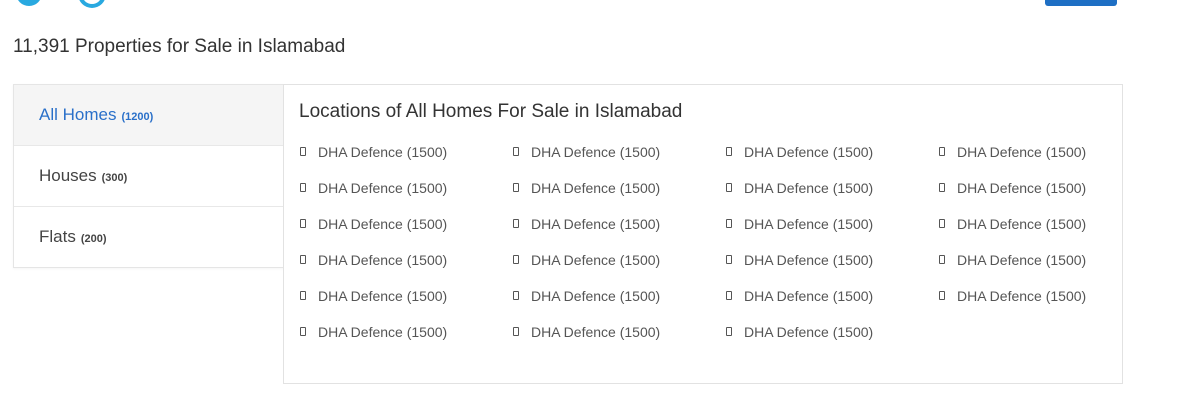 The width and height of the screenshot is (1180, 416). I want to click on category-tab-all-homes: All Homes (1200), so click(149, 115).